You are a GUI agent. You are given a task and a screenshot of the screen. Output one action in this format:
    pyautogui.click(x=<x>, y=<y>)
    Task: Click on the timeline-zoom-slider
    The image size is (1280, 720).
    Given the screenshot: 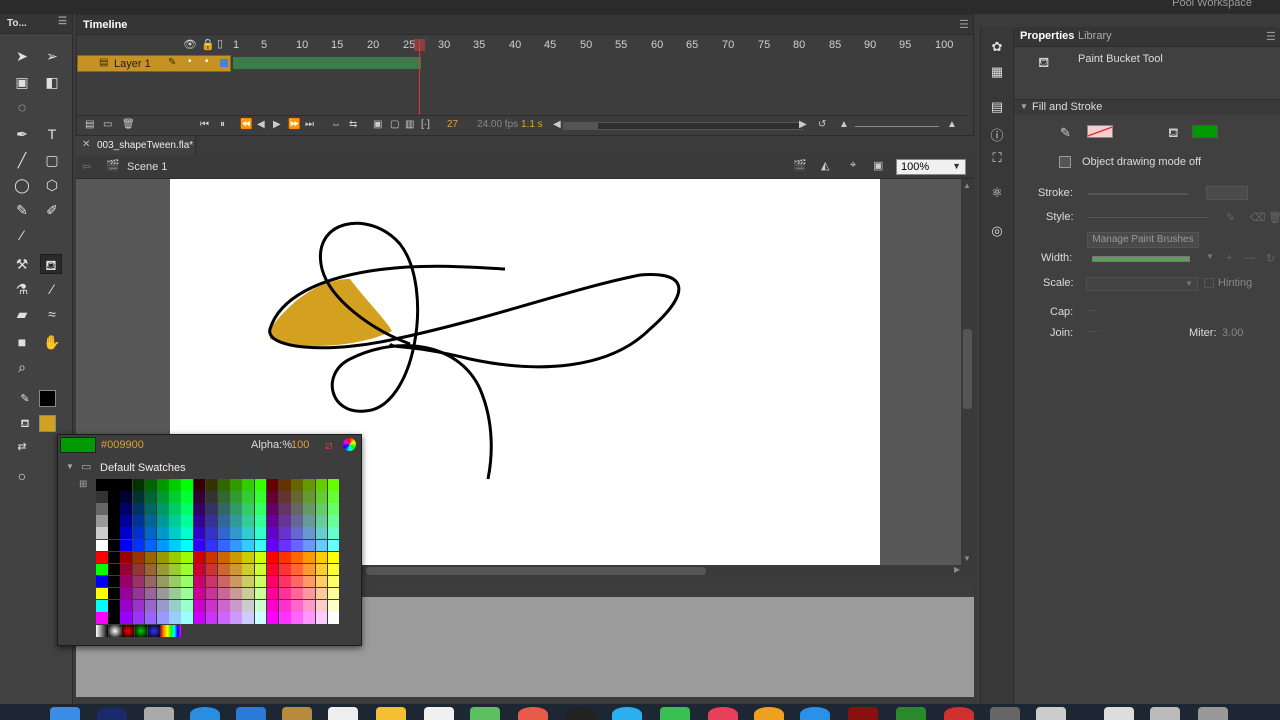 What is the action you would take?
    pyautogui.click(x=897, y=126)
    